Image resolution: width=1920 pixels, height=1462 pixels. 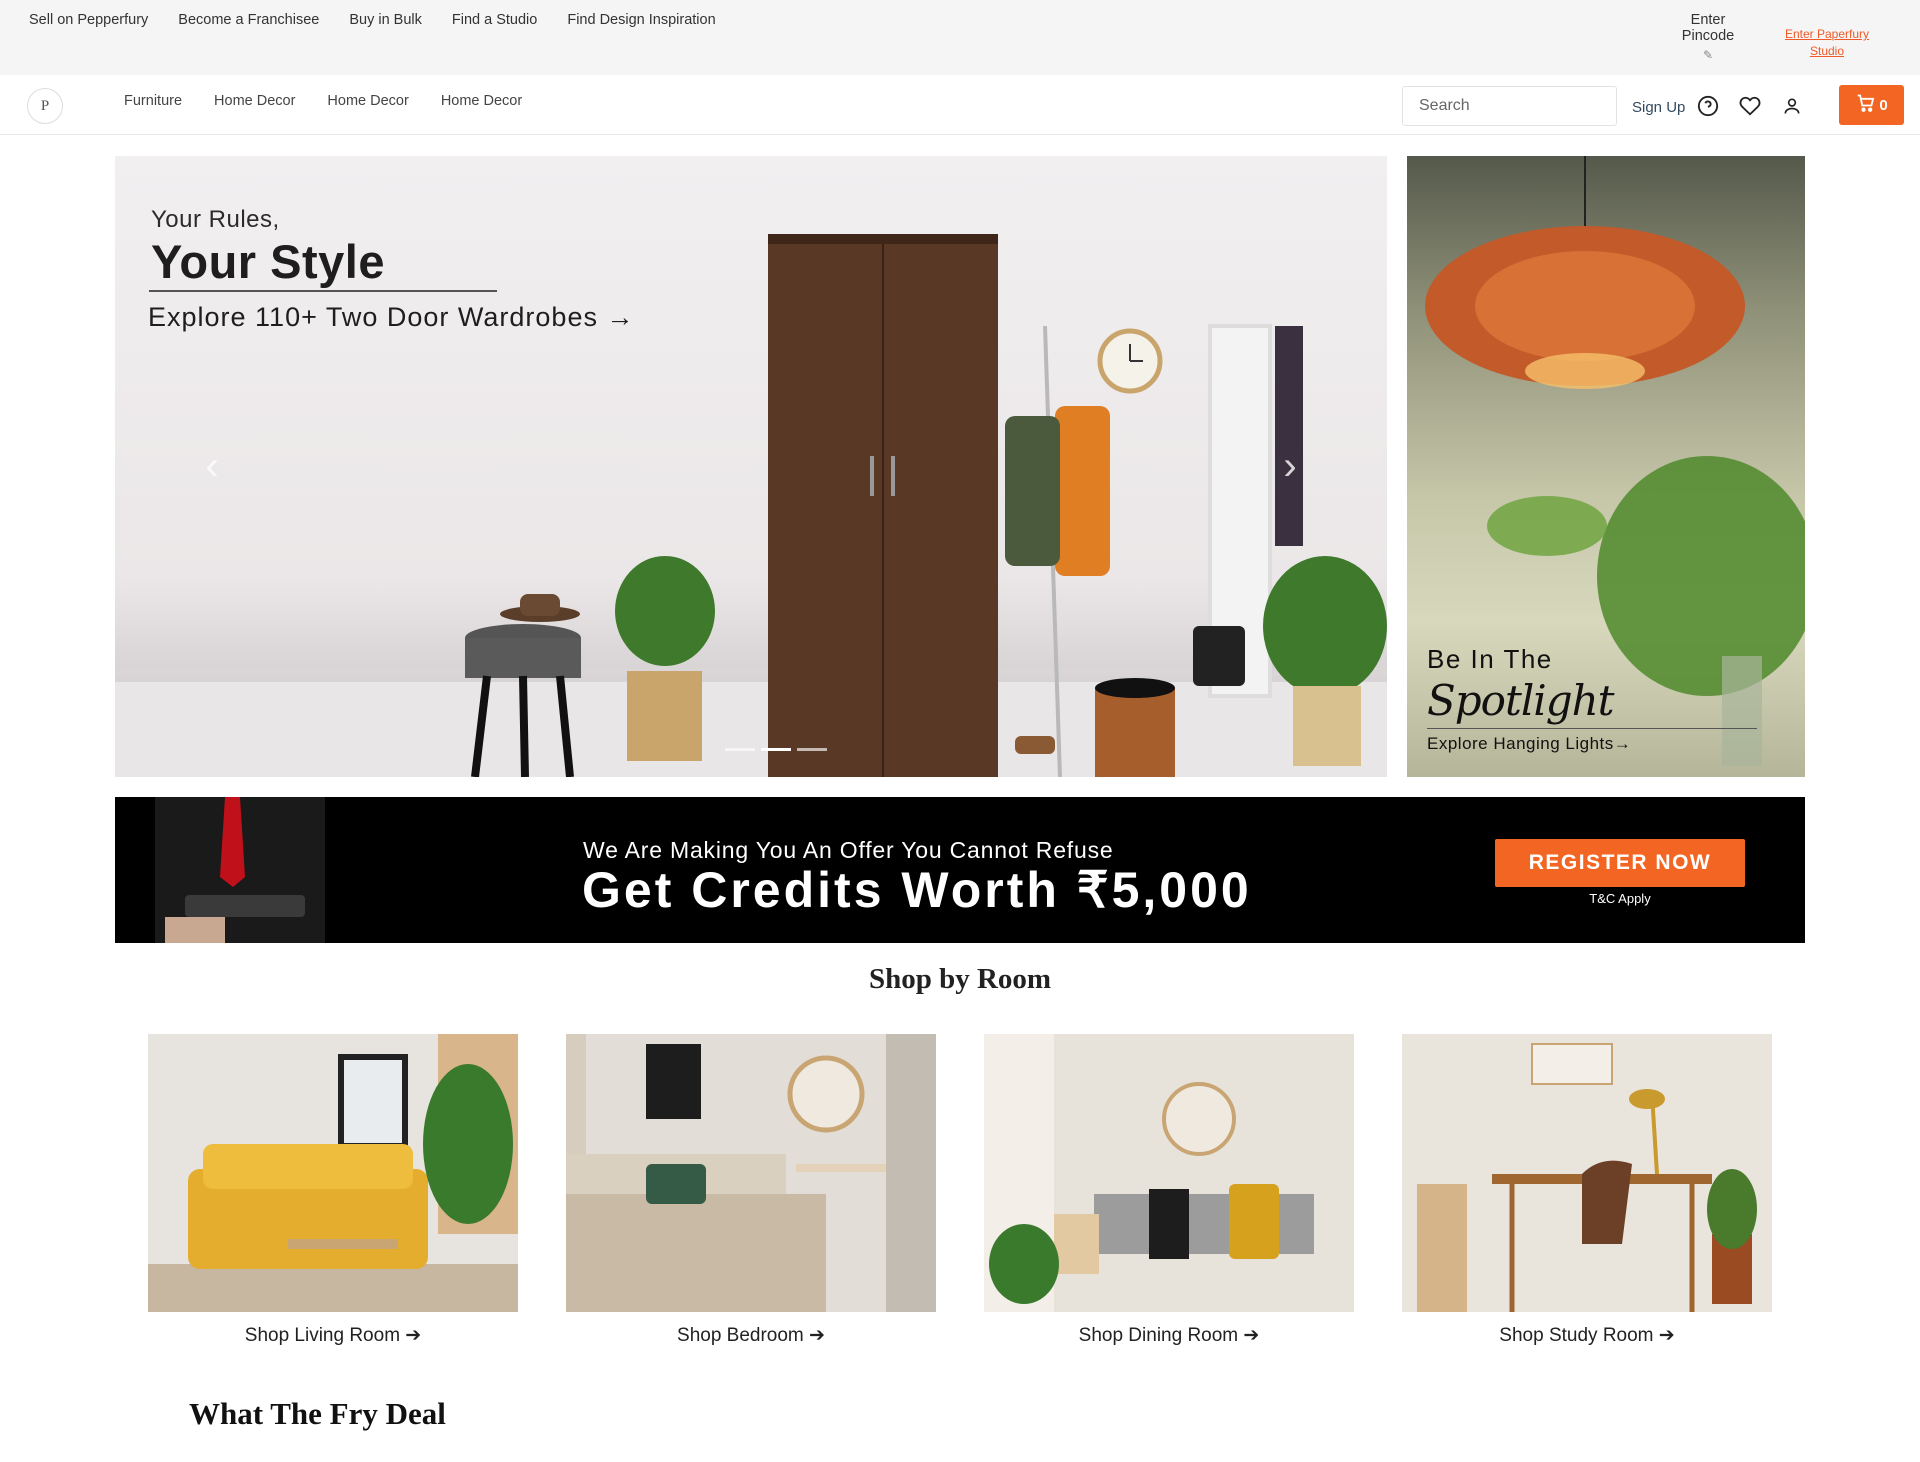 I want to click on cart-icon, so click(x=1866, y=105).